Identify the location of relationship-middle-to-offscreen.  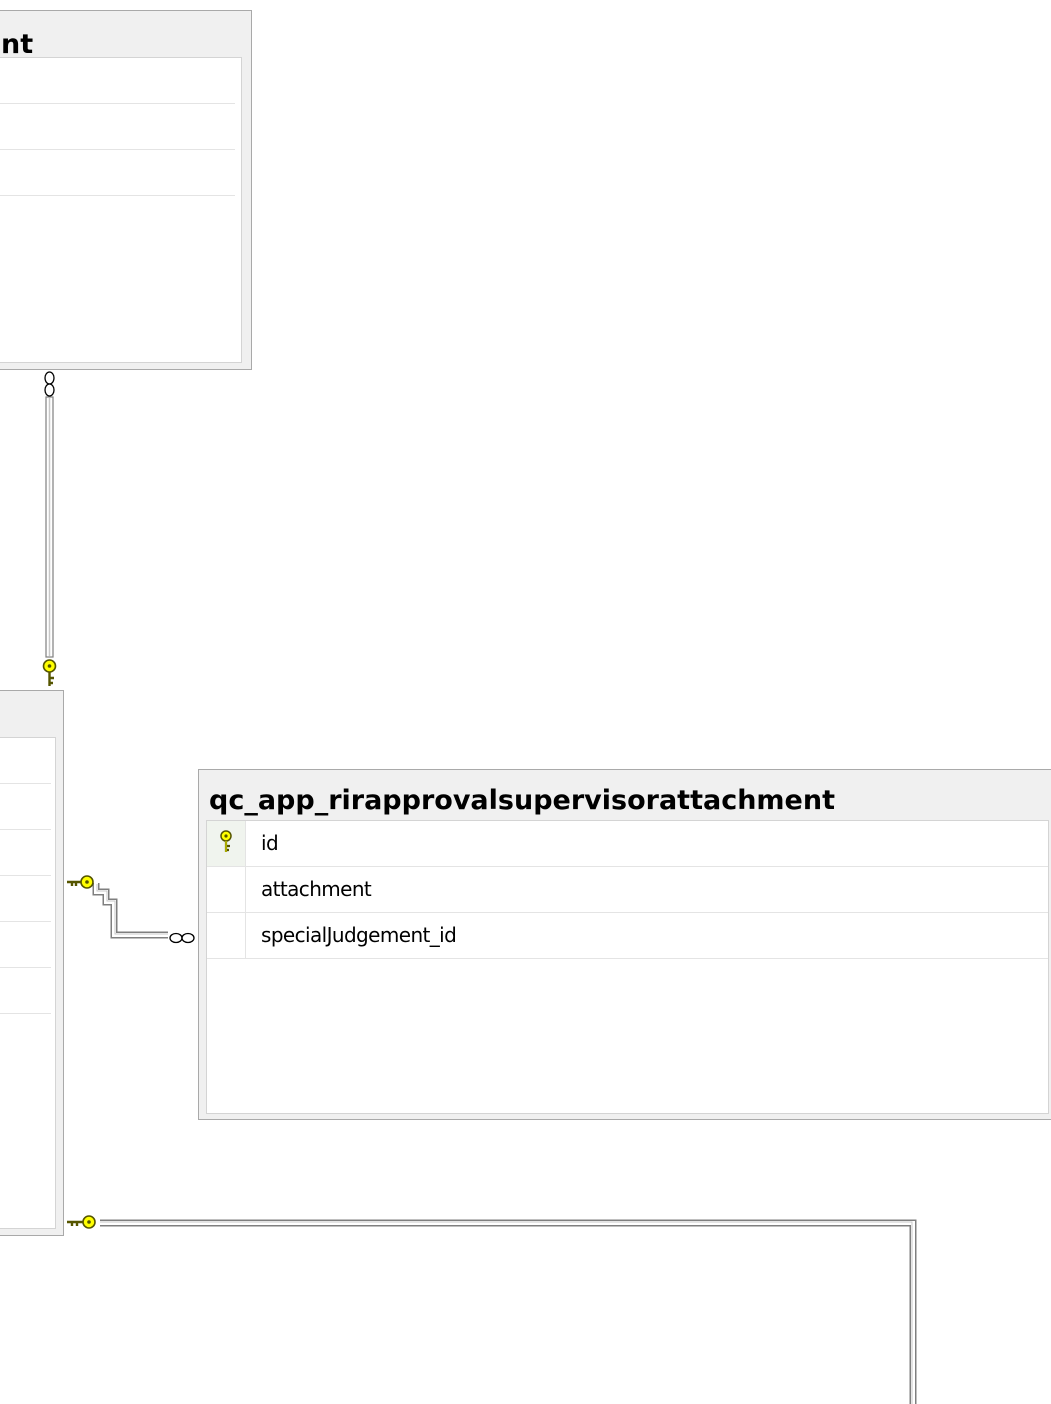
(492, 1309).